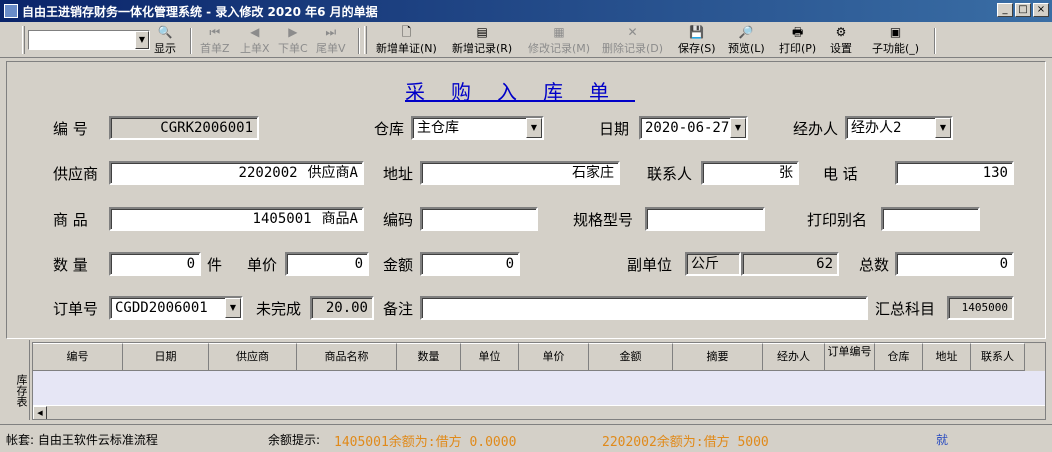 This screenshot has height=452, width=1052. Describe the element at coordinates (632, 40) in the screenshot. I see `delete-record-button: ✕ 删除记录(D)` at that location.